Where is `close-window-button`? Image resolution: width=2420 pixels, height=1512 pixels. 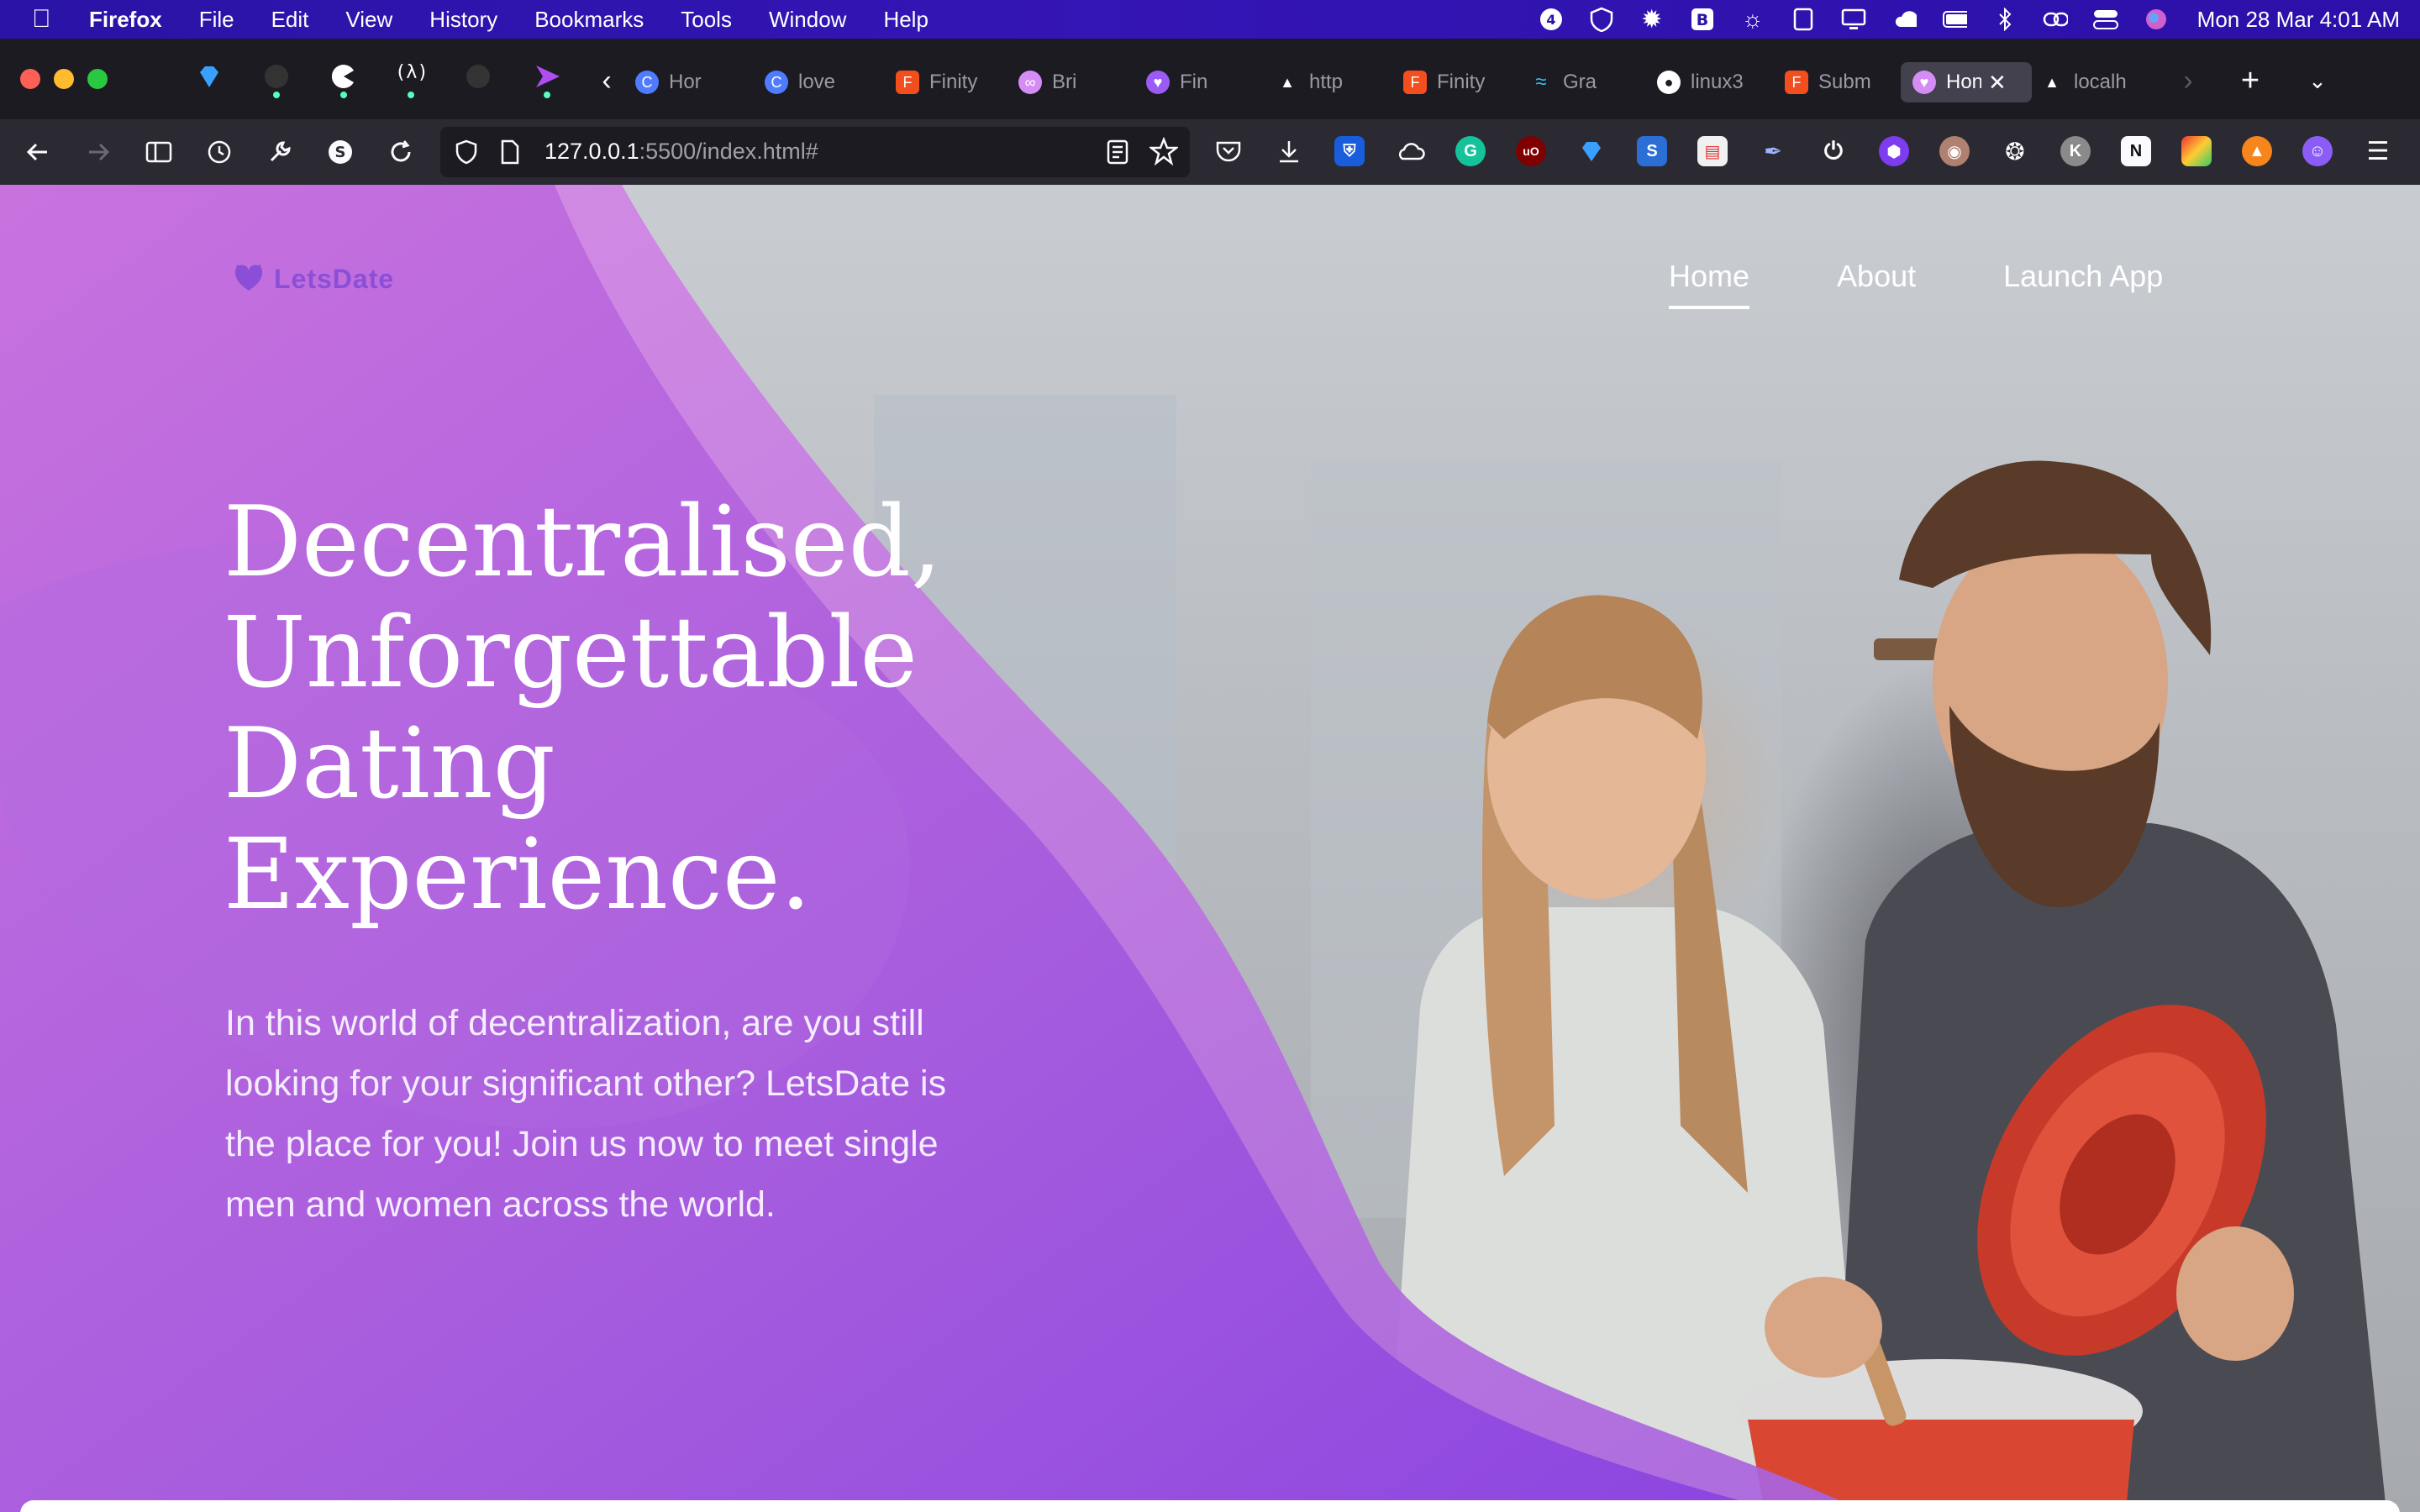 close-window-button is located at coordinates (30, 79).